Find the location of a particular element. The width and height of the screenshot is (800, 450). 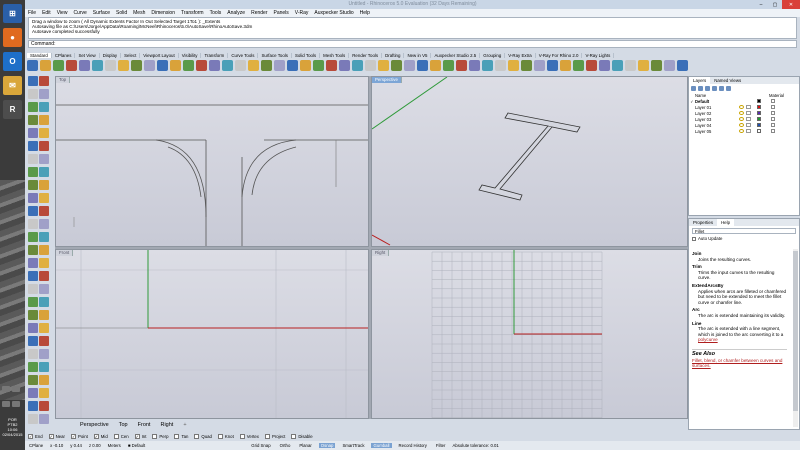

status-grid-snap-button: Grid Snap is located at coordinates (260, 445).